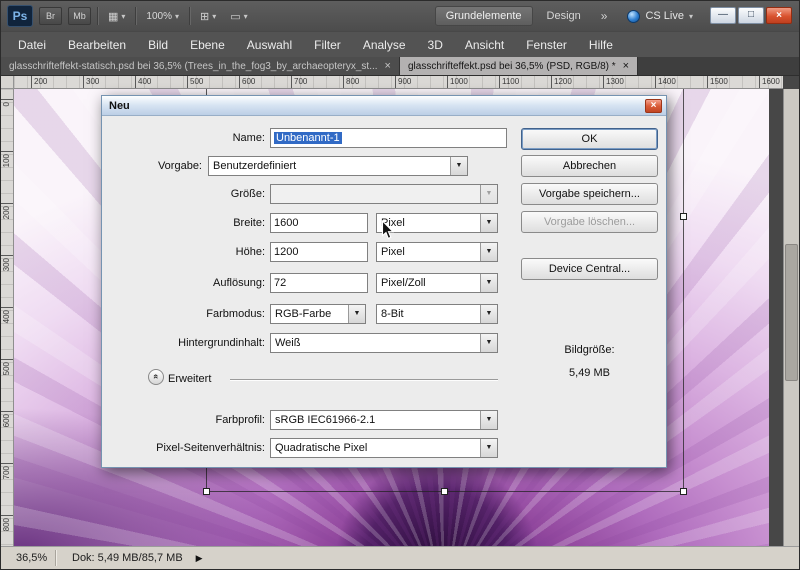  What do you see at coordinates (338, 166) in the screenshot?
I see `preset-select: Benutzerdefiniert ▼` at bounding box center [338, 166].